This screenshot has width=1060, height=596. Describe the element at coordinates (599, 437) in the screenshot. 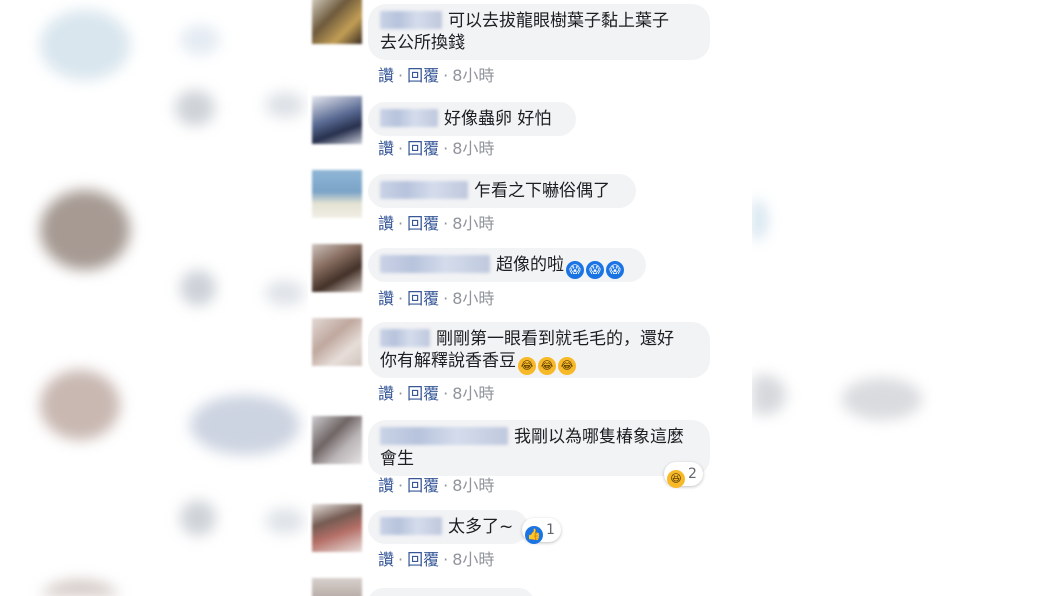

I see `comment-text: 我剛以為哪隻椿象這麼` at that location.